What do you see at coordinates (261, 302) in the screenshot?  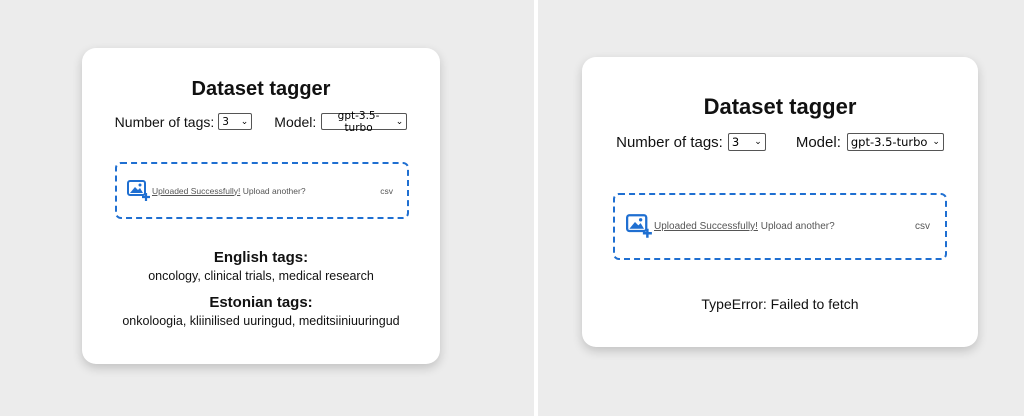 I see `estonian-tags-heading: Estonian tags:` at bounding box center [261, 302].